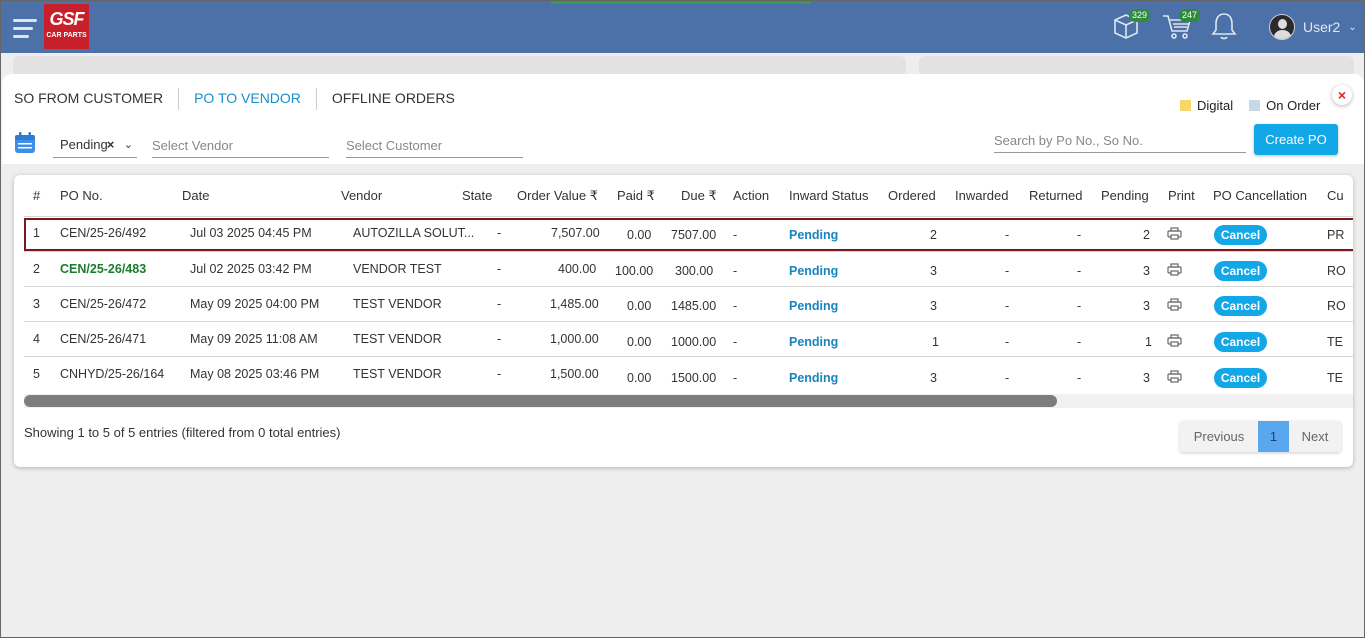  What do you see at coordinates (1342, 95) in the screenshot?
I see `close-button: ×` at bounding box center [1342, 95].